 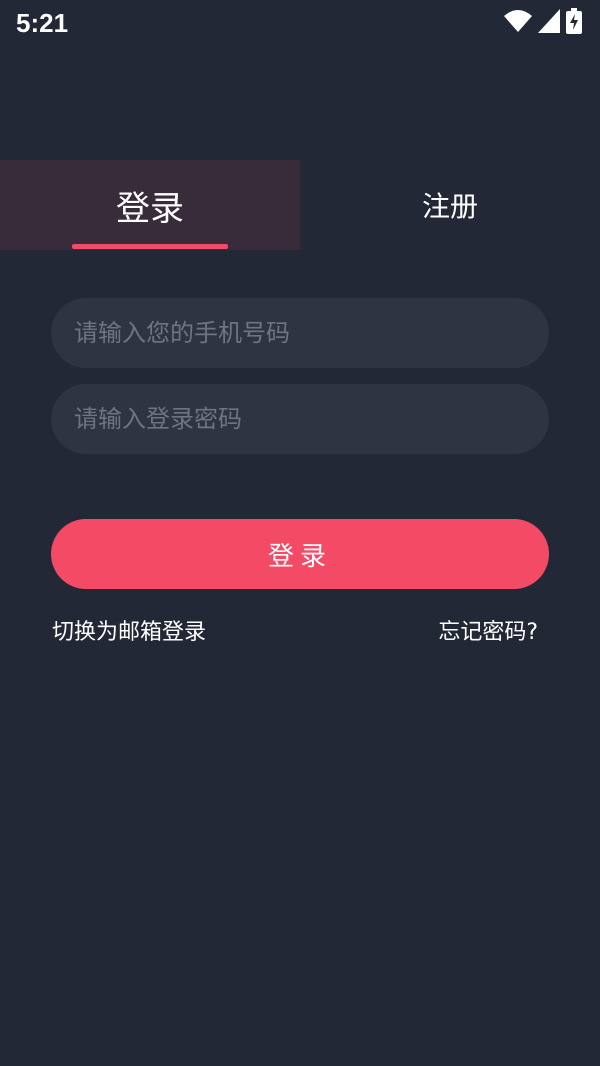 I want to click on login-button: 登录, so click(x=300, y=554).